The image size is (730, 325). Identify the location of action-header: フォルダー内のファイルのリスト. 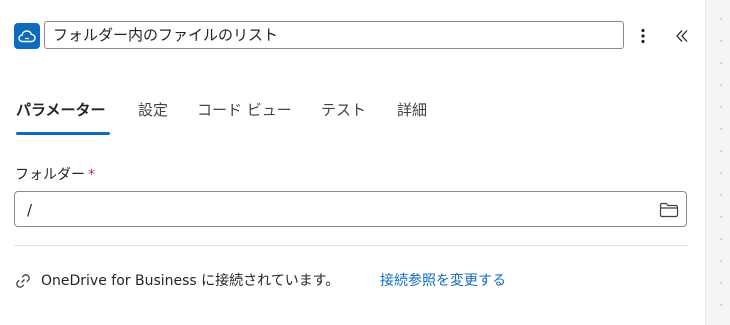
(354, 36).